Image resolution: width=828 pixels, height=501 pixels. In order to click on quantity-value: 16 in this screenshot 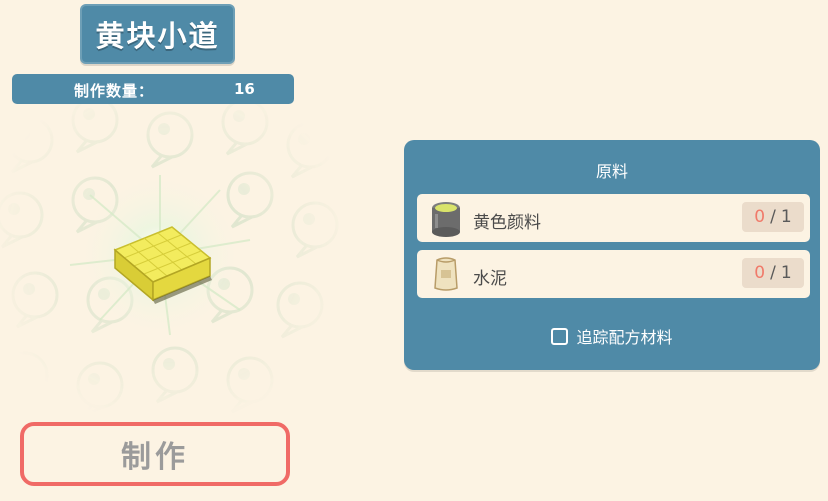, I will do `click(244, 89)`.